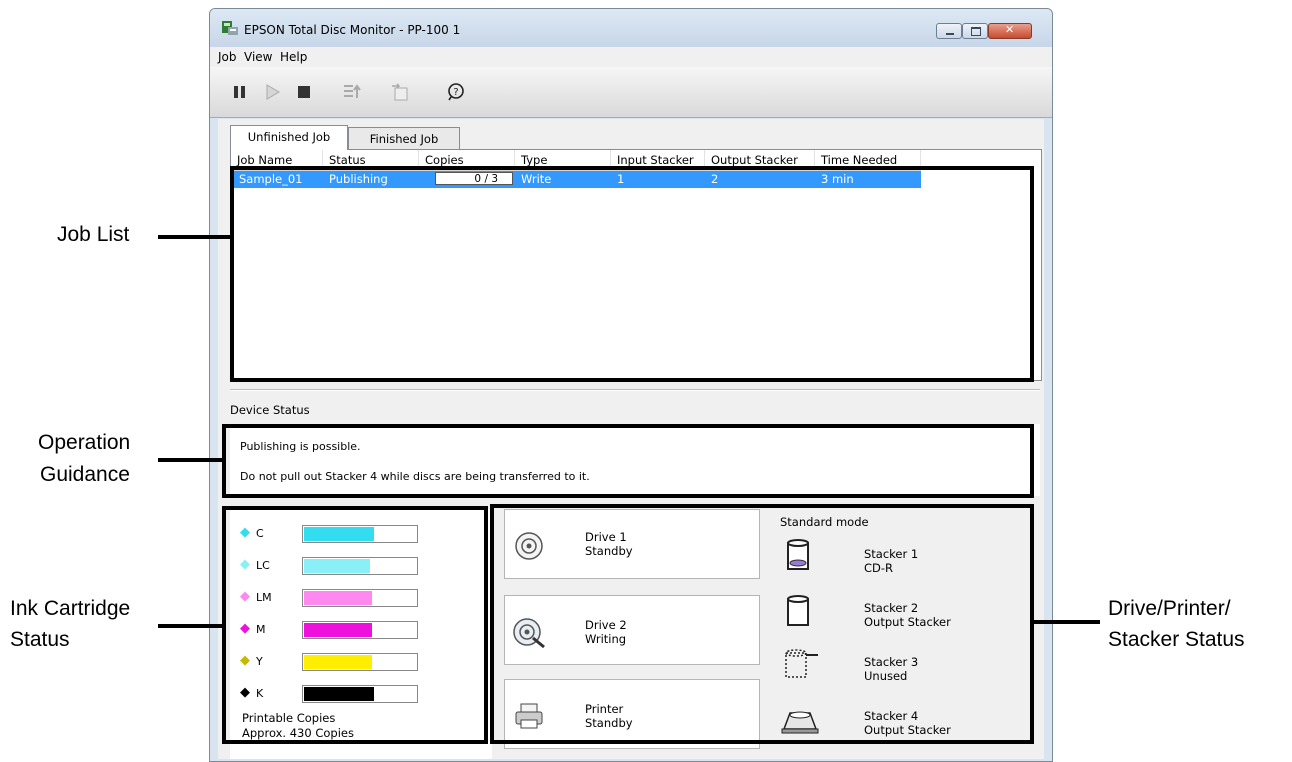 The width and height of the screenshot is (1292, 762). I want to click on minimize-button, so click(949, 31).